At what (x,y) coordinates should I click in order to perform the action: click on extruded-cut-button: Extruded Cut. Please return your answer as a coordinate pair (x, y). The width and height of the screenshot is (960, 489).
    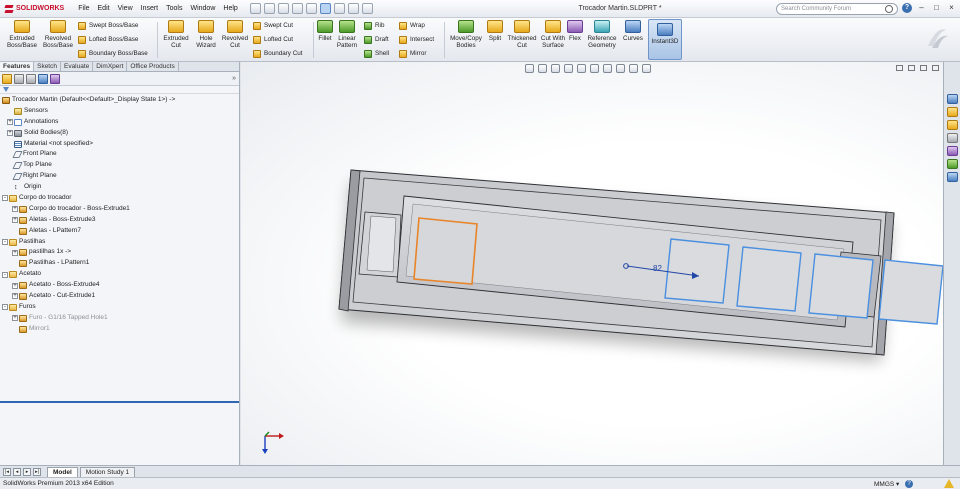
    Looking at the image, I should click on (176, 34).